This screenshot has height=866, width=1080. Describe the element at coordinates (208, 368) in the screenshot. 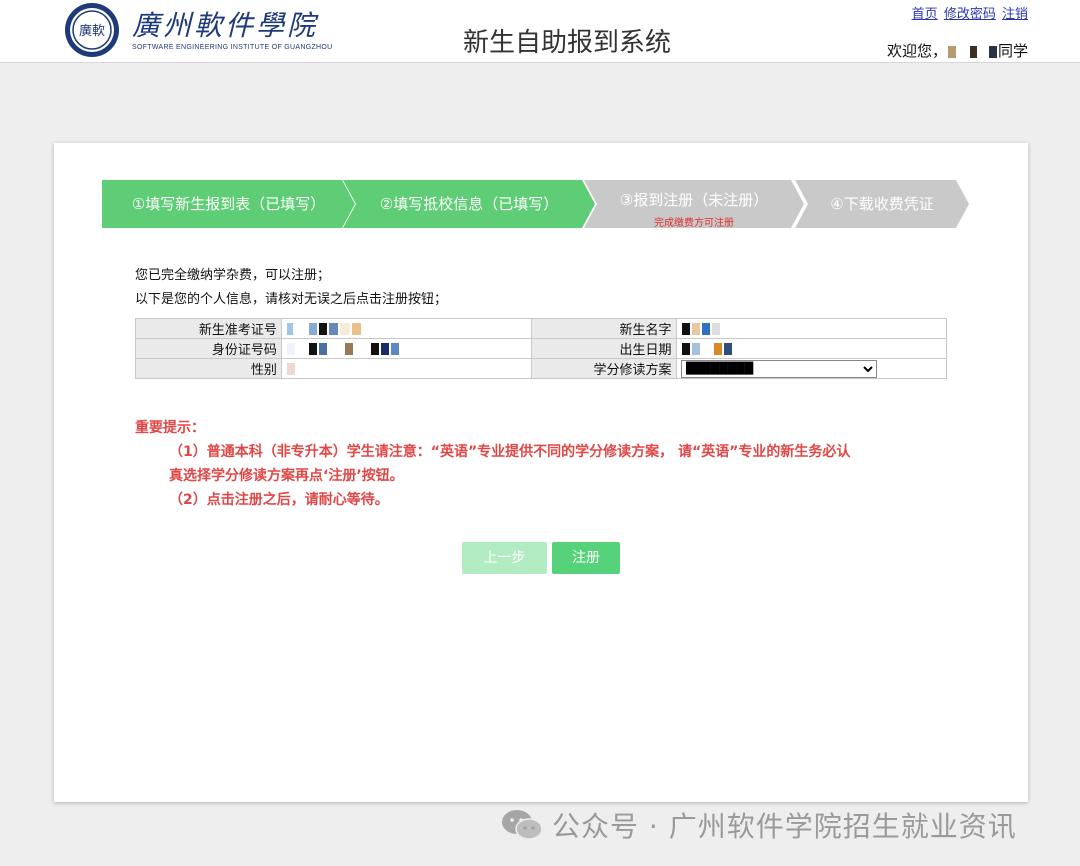

I see `gender-label: 性别` at that location.